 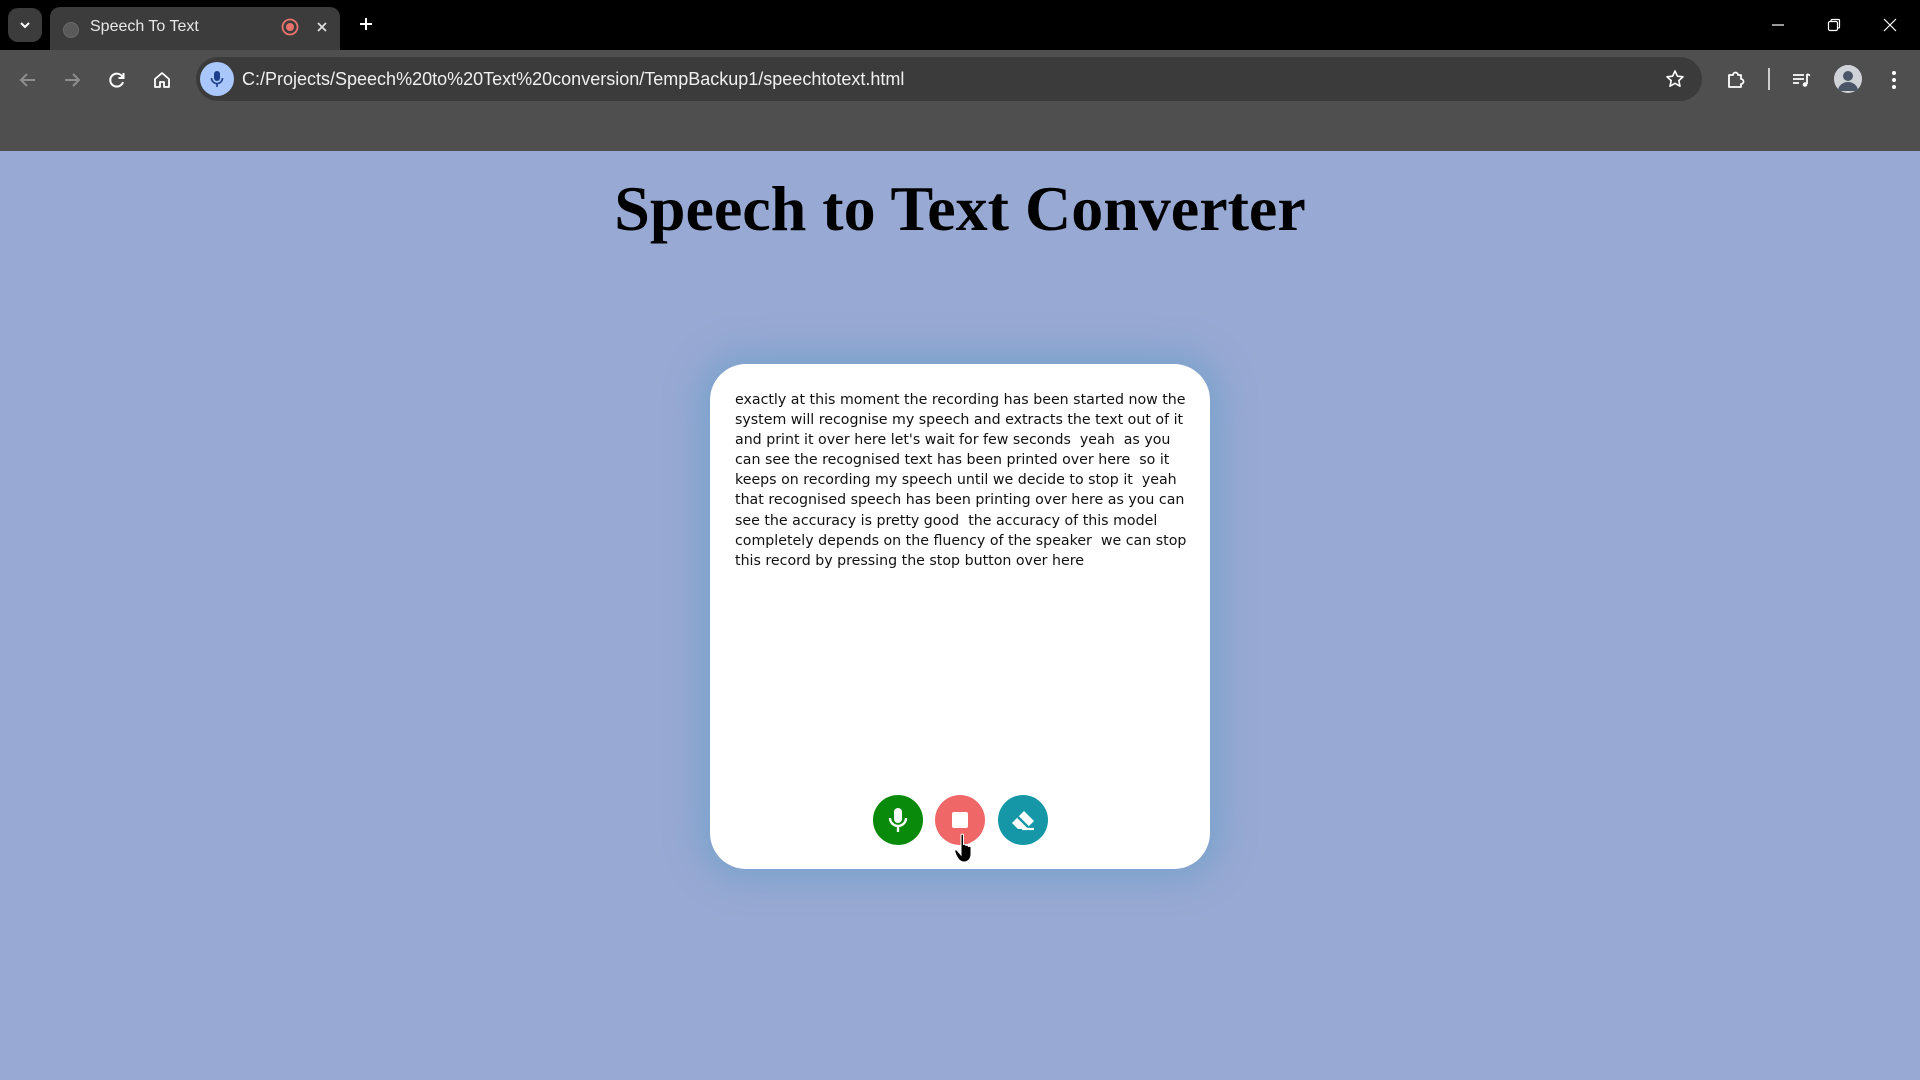 I want to click on puzzle-icon, so click(x=1736, y=79).